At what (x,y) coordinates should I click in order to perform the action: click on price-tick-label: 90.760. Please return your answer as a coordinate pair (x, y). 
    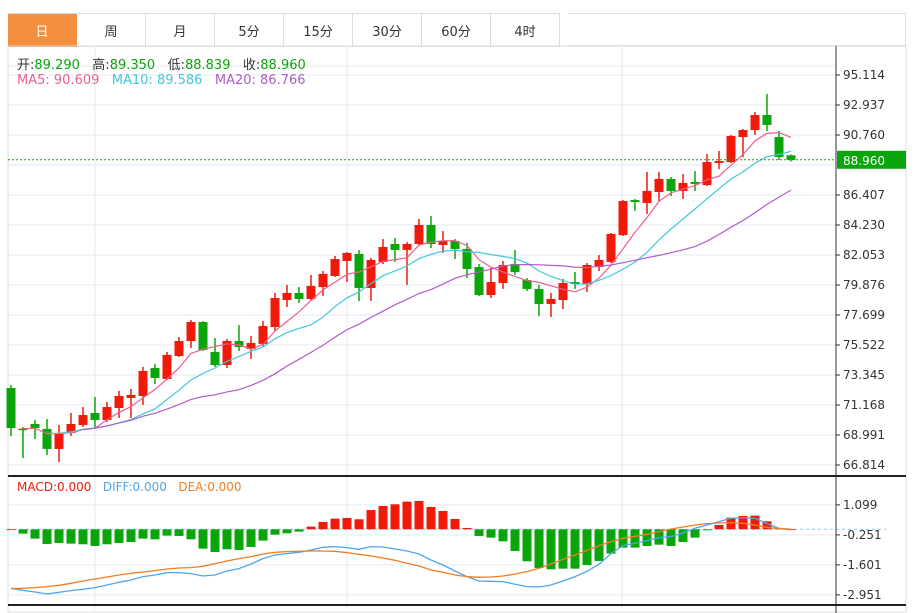
    Looking at the image, I should click on (864, 135).